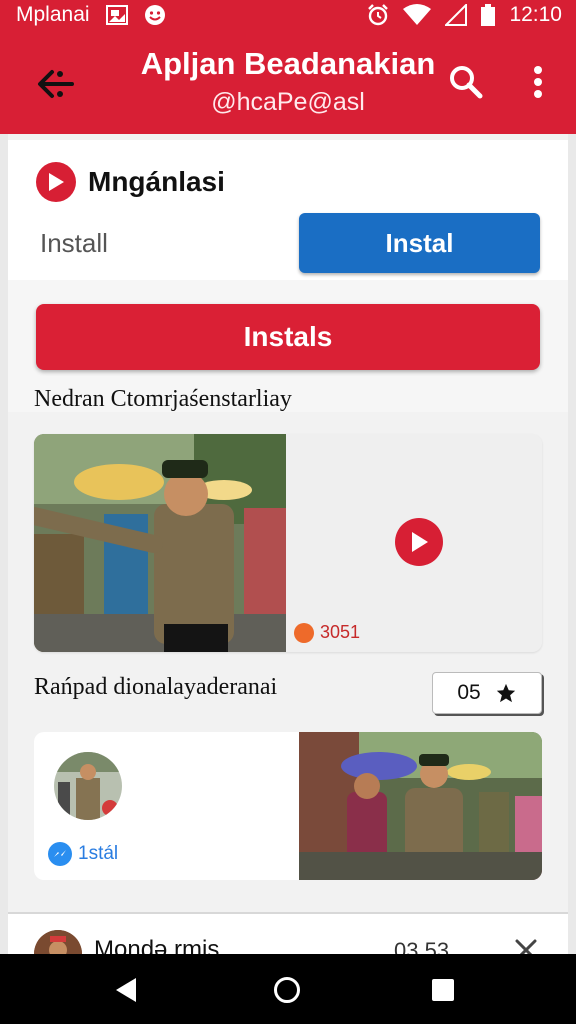 The width and height of the screenshot is (576, 1024). I want to click on post-card: 1stál, so click(288, 806).